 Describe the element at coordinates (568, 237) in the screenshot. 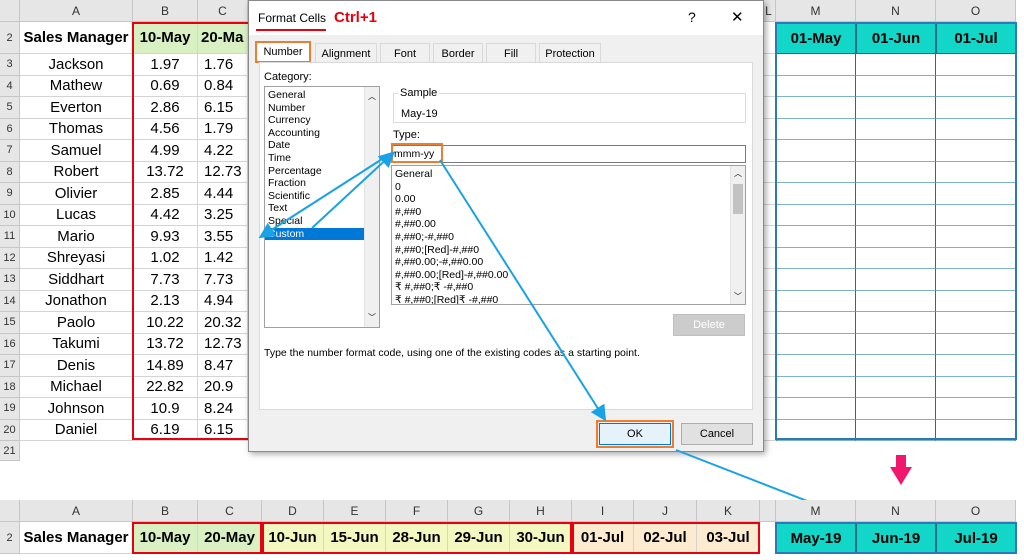

I see `type-list-item: #,##0;-#,##0` at that location.